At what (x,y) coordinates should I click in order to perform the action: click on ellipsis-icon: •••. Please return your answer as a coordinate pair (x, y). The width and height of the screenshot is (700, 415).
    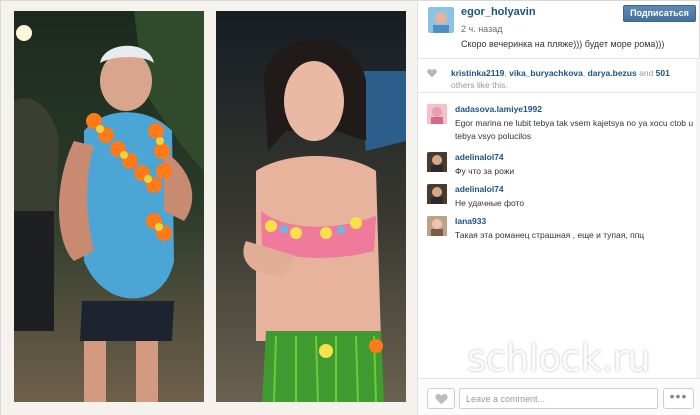
    Looking at the image, I should click on (678, 396).